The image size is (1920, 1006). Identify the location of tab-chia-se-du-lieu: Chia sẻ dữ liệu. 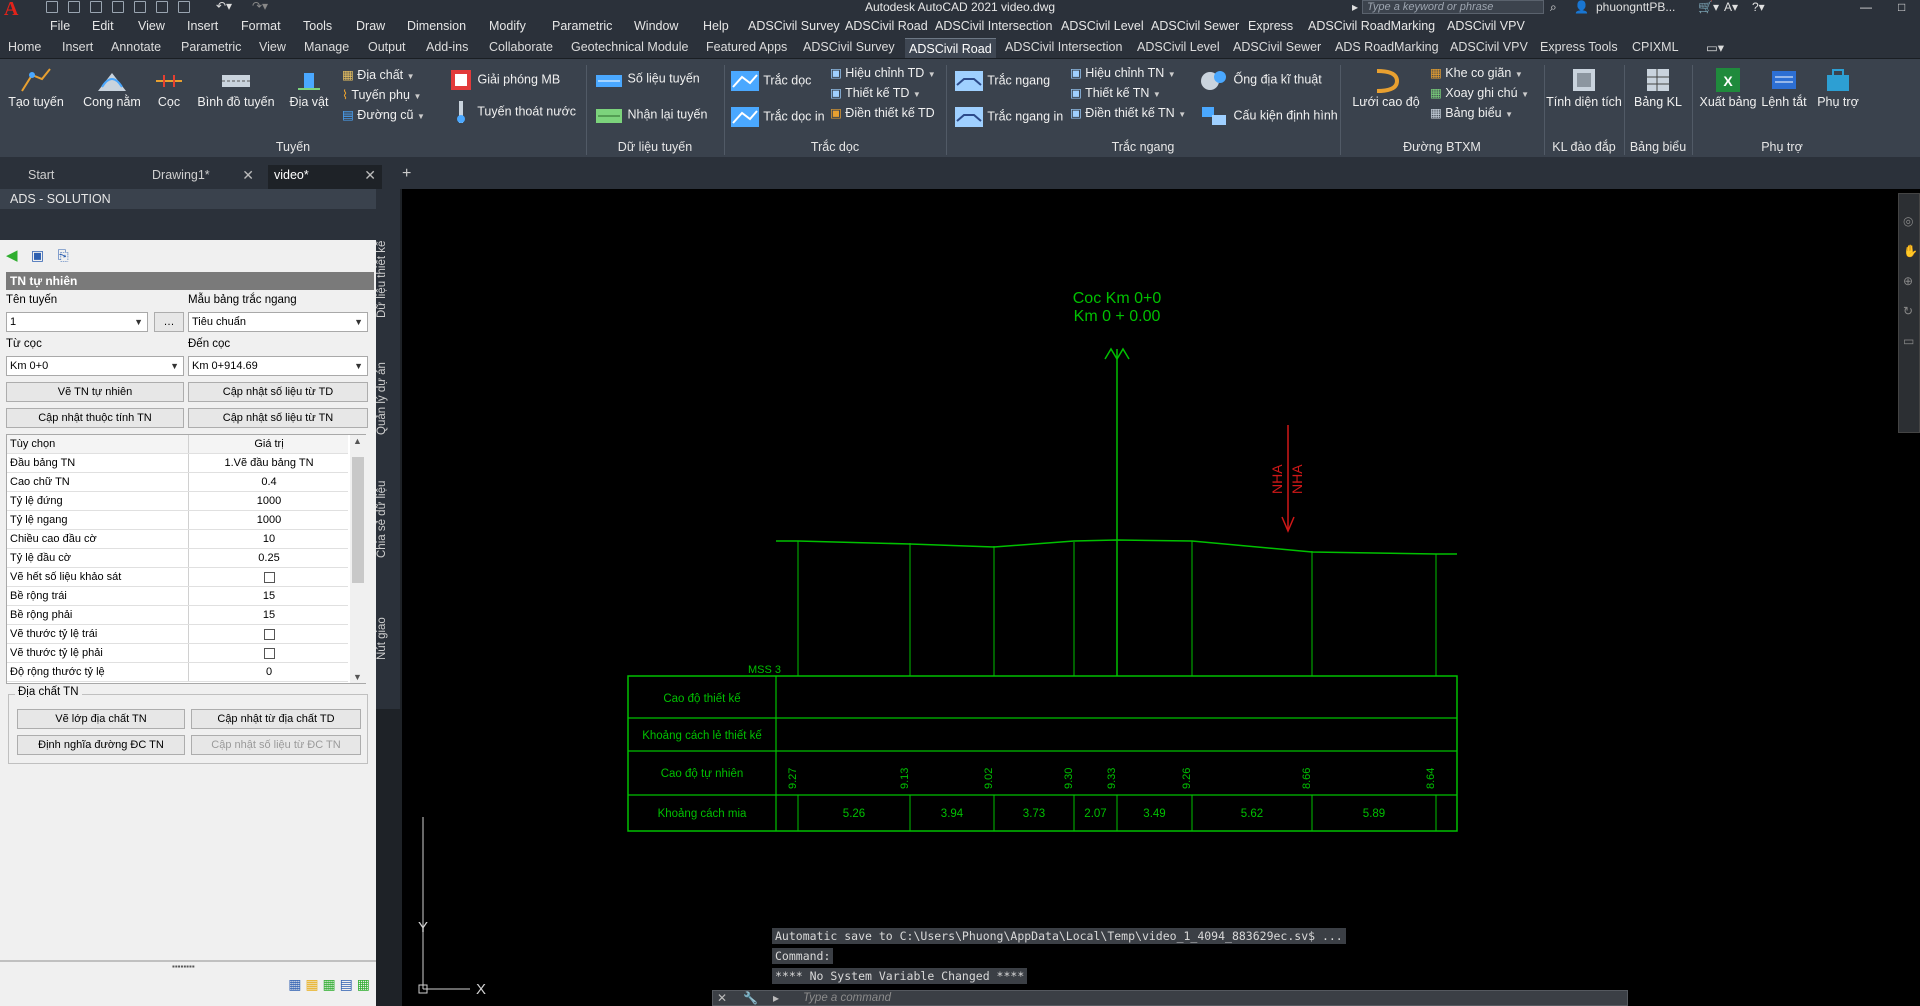
(388, 519).